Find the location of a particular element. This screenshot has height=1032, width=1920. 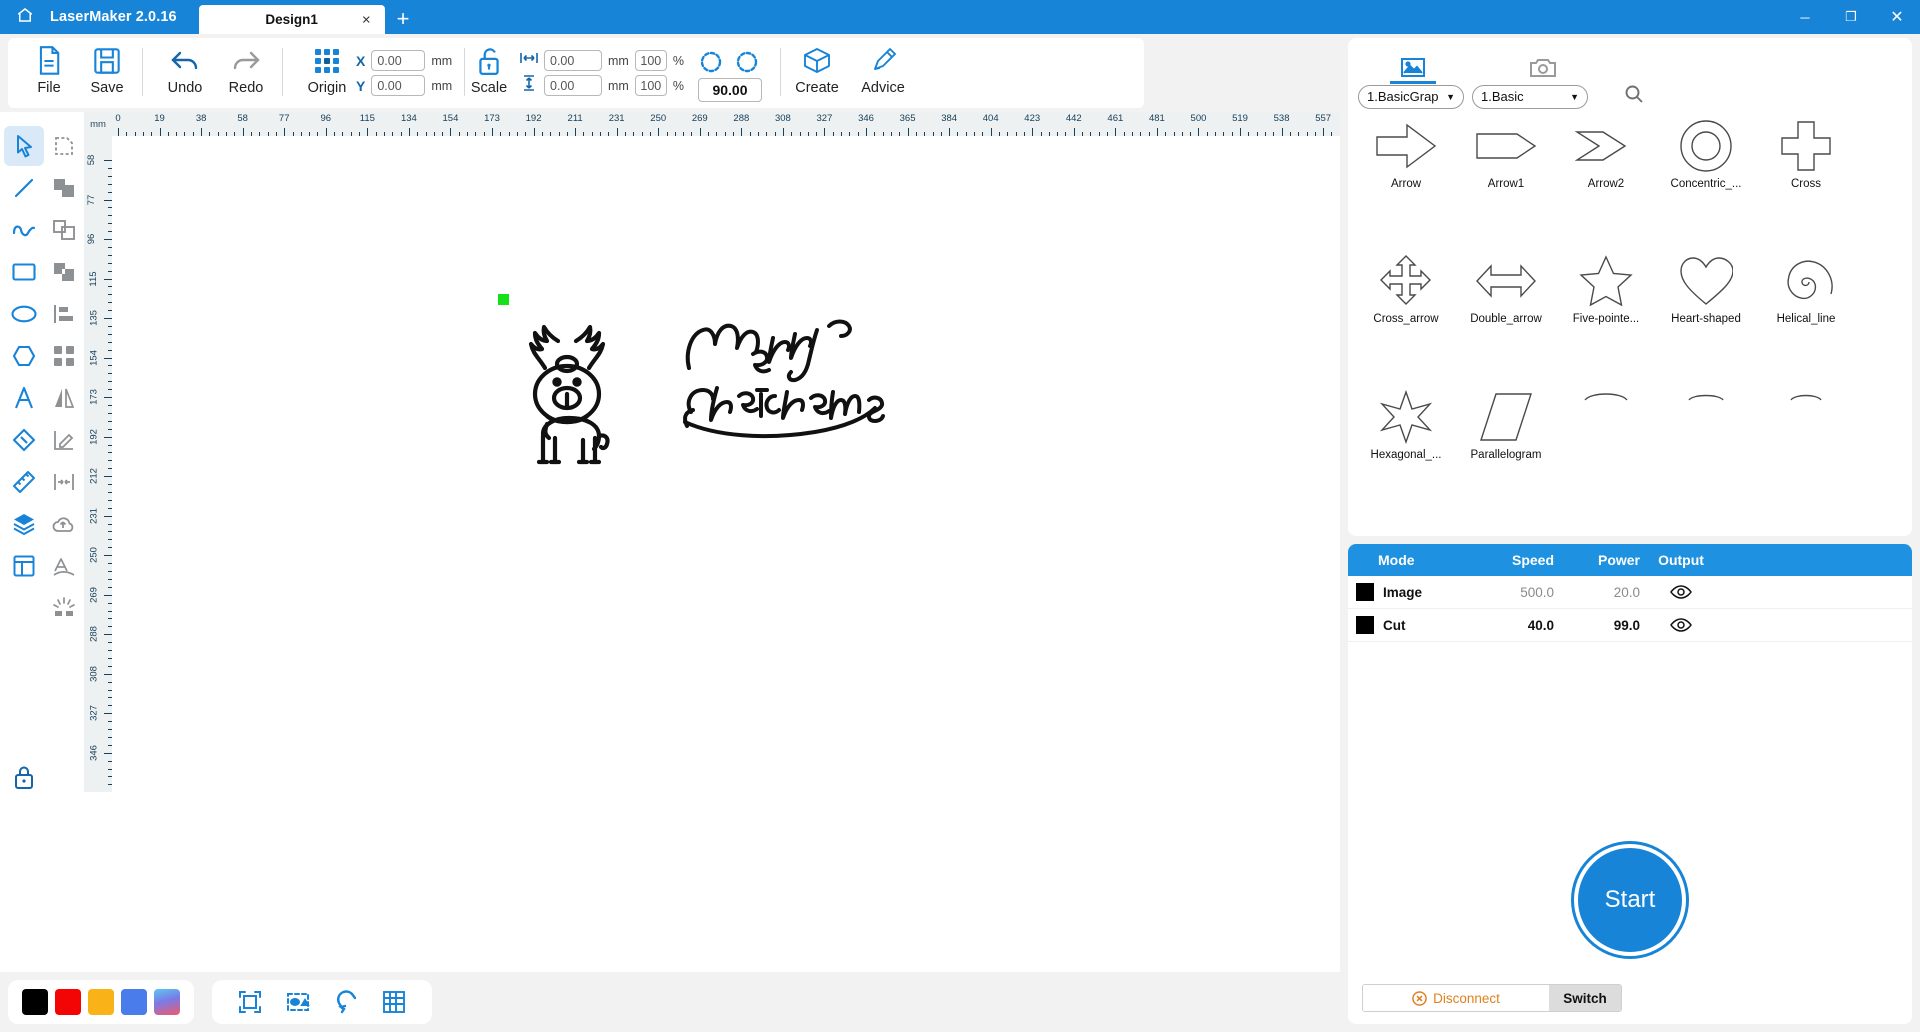

magnet-snap-icon is located at coordinates (346, 1002).